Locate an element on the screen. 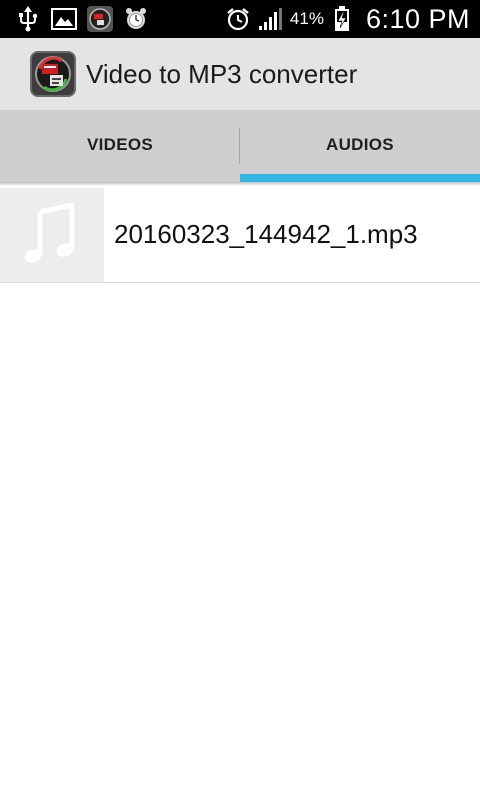 This screenshot has width=480, height=800. image-icon is located at coordinates (64, 19).